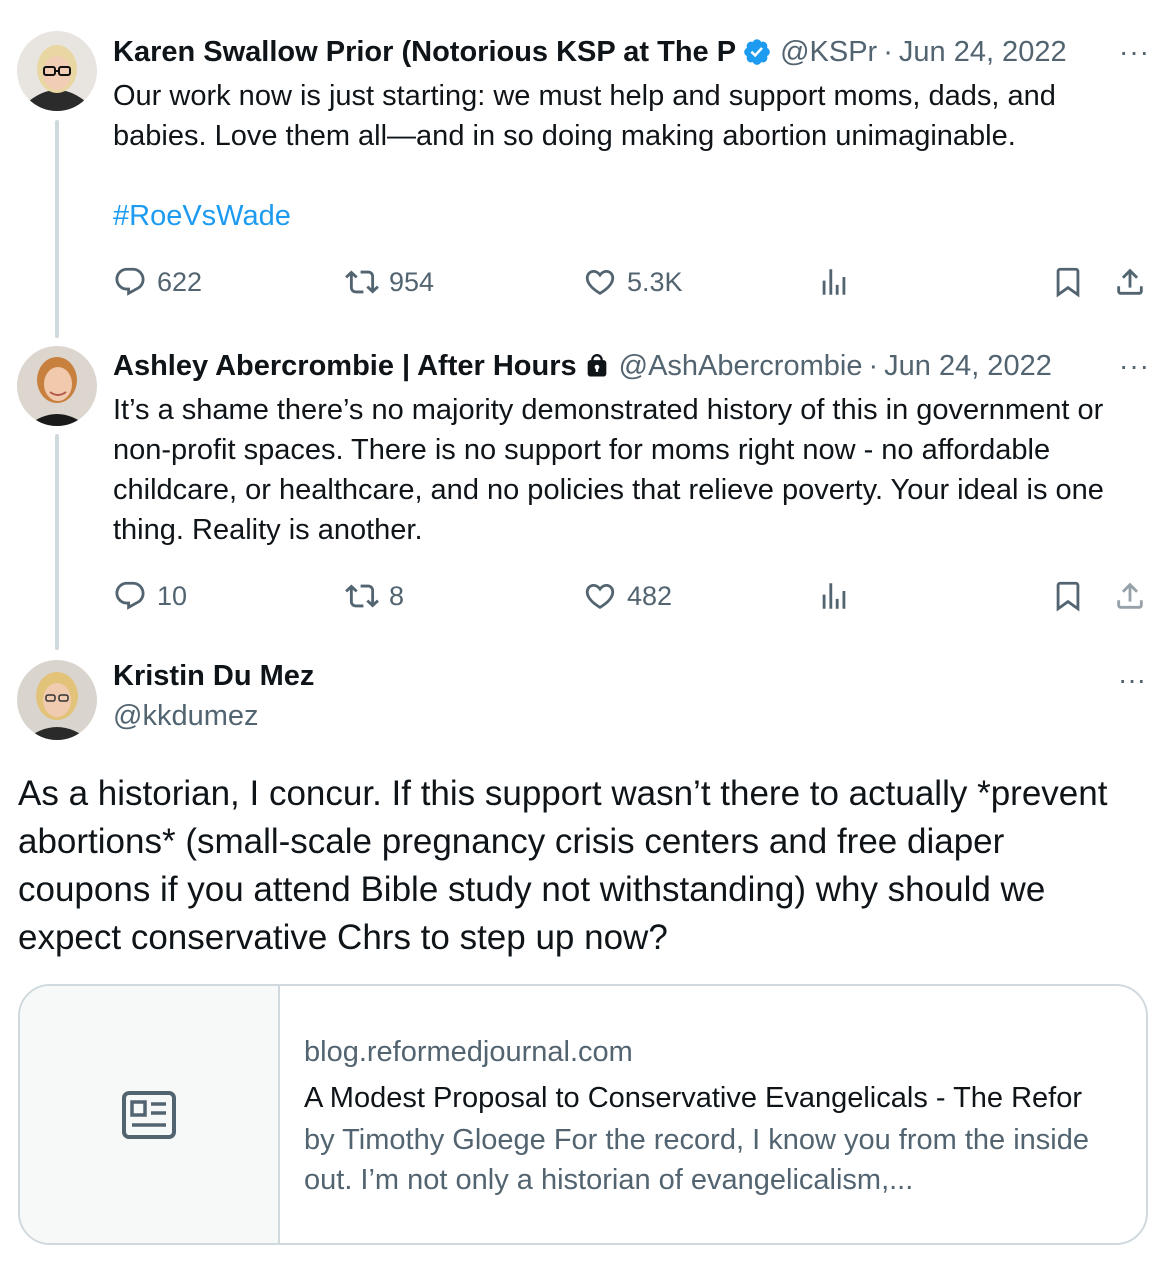 The image size is (1166, 1264). I want to click on reply-button: 622, so click(157, 282).